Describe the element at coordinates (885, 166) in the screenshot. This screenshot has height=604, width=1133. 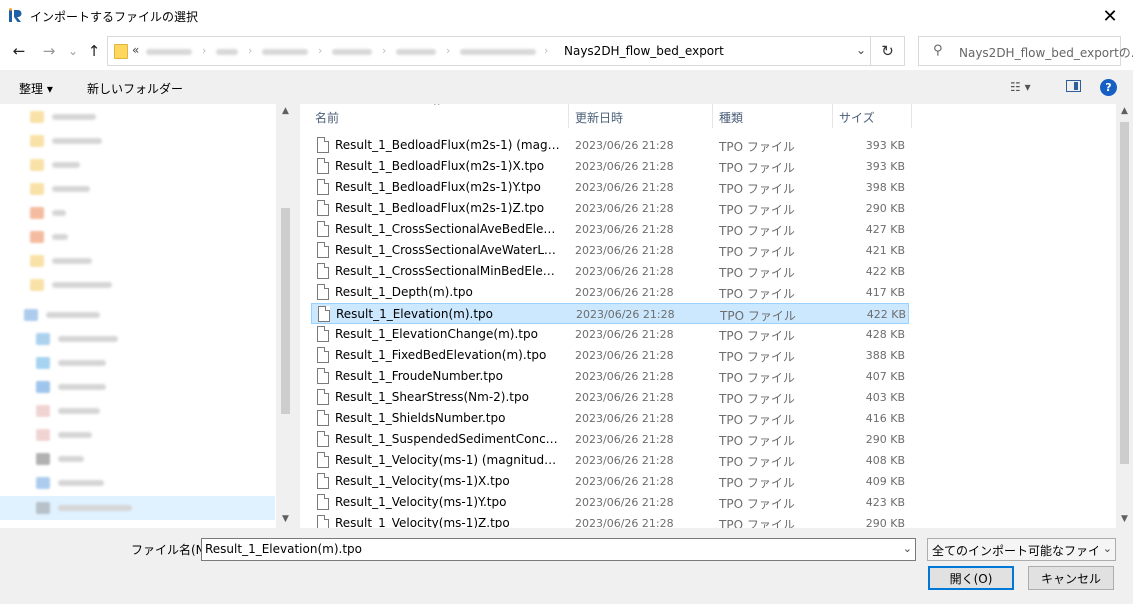
I see `file-size: 393 KB` at that location.